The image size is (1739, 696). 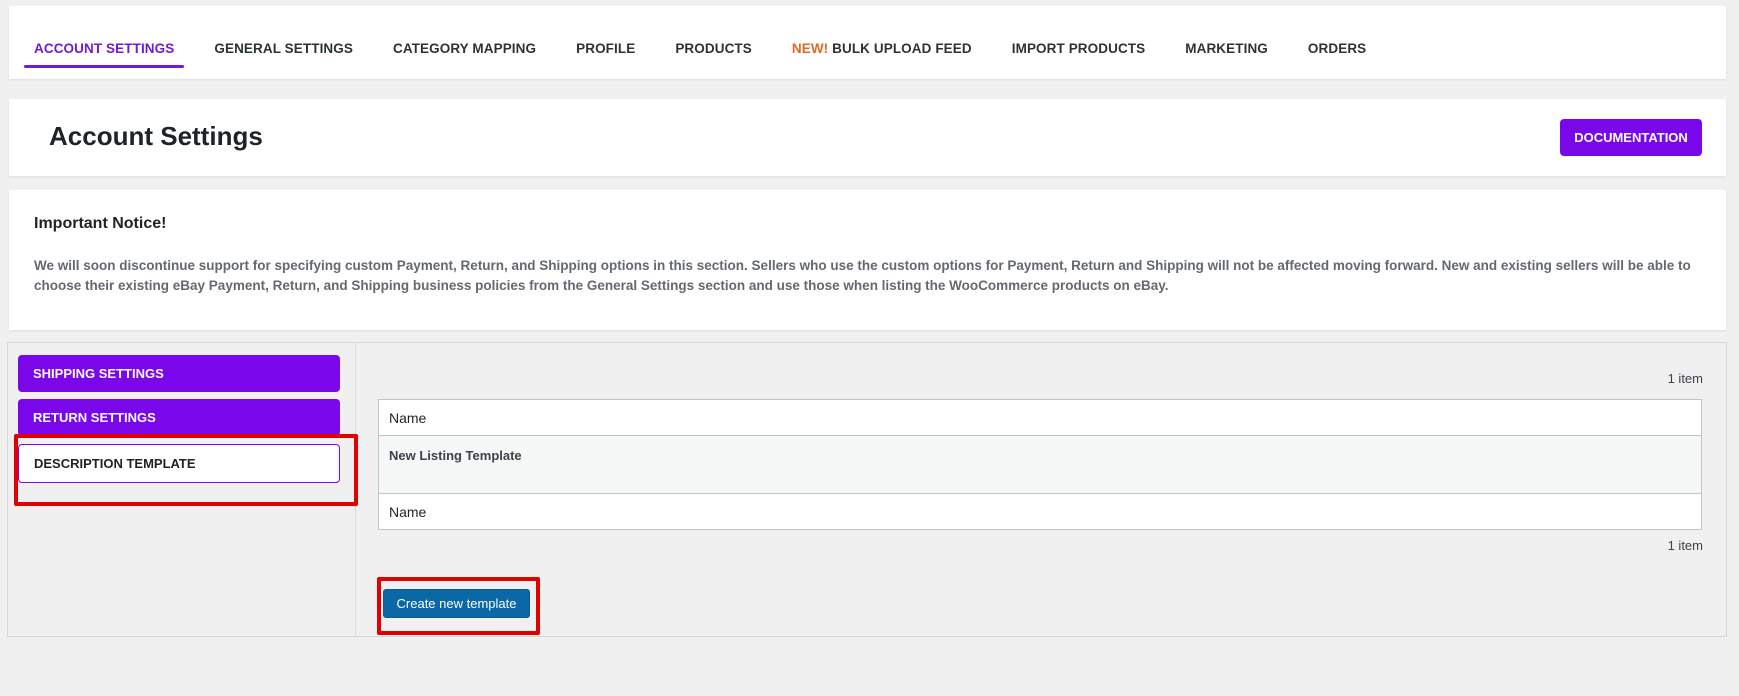 I want to click on name-column-footer: Name, so click(x=1040, y=511).